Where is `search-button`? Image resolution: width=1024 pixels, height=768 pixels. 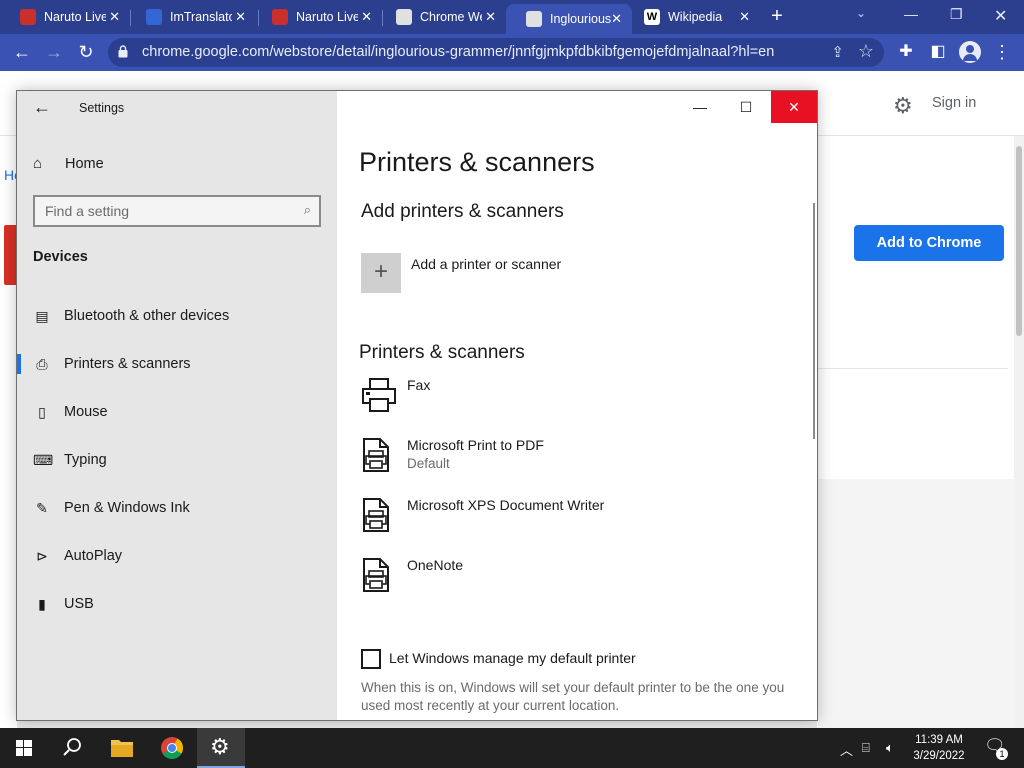
search-button is located at coordinates (72, 748).